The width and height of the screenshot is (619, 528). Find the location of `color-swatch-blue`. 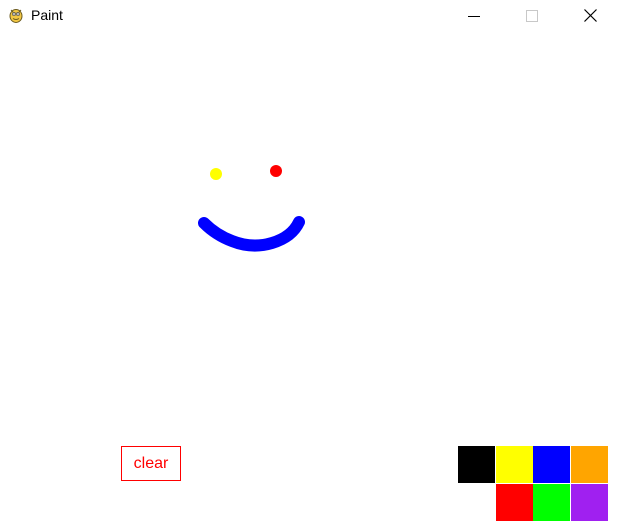

color-swatch-blue is located at coordinates (551, 464).